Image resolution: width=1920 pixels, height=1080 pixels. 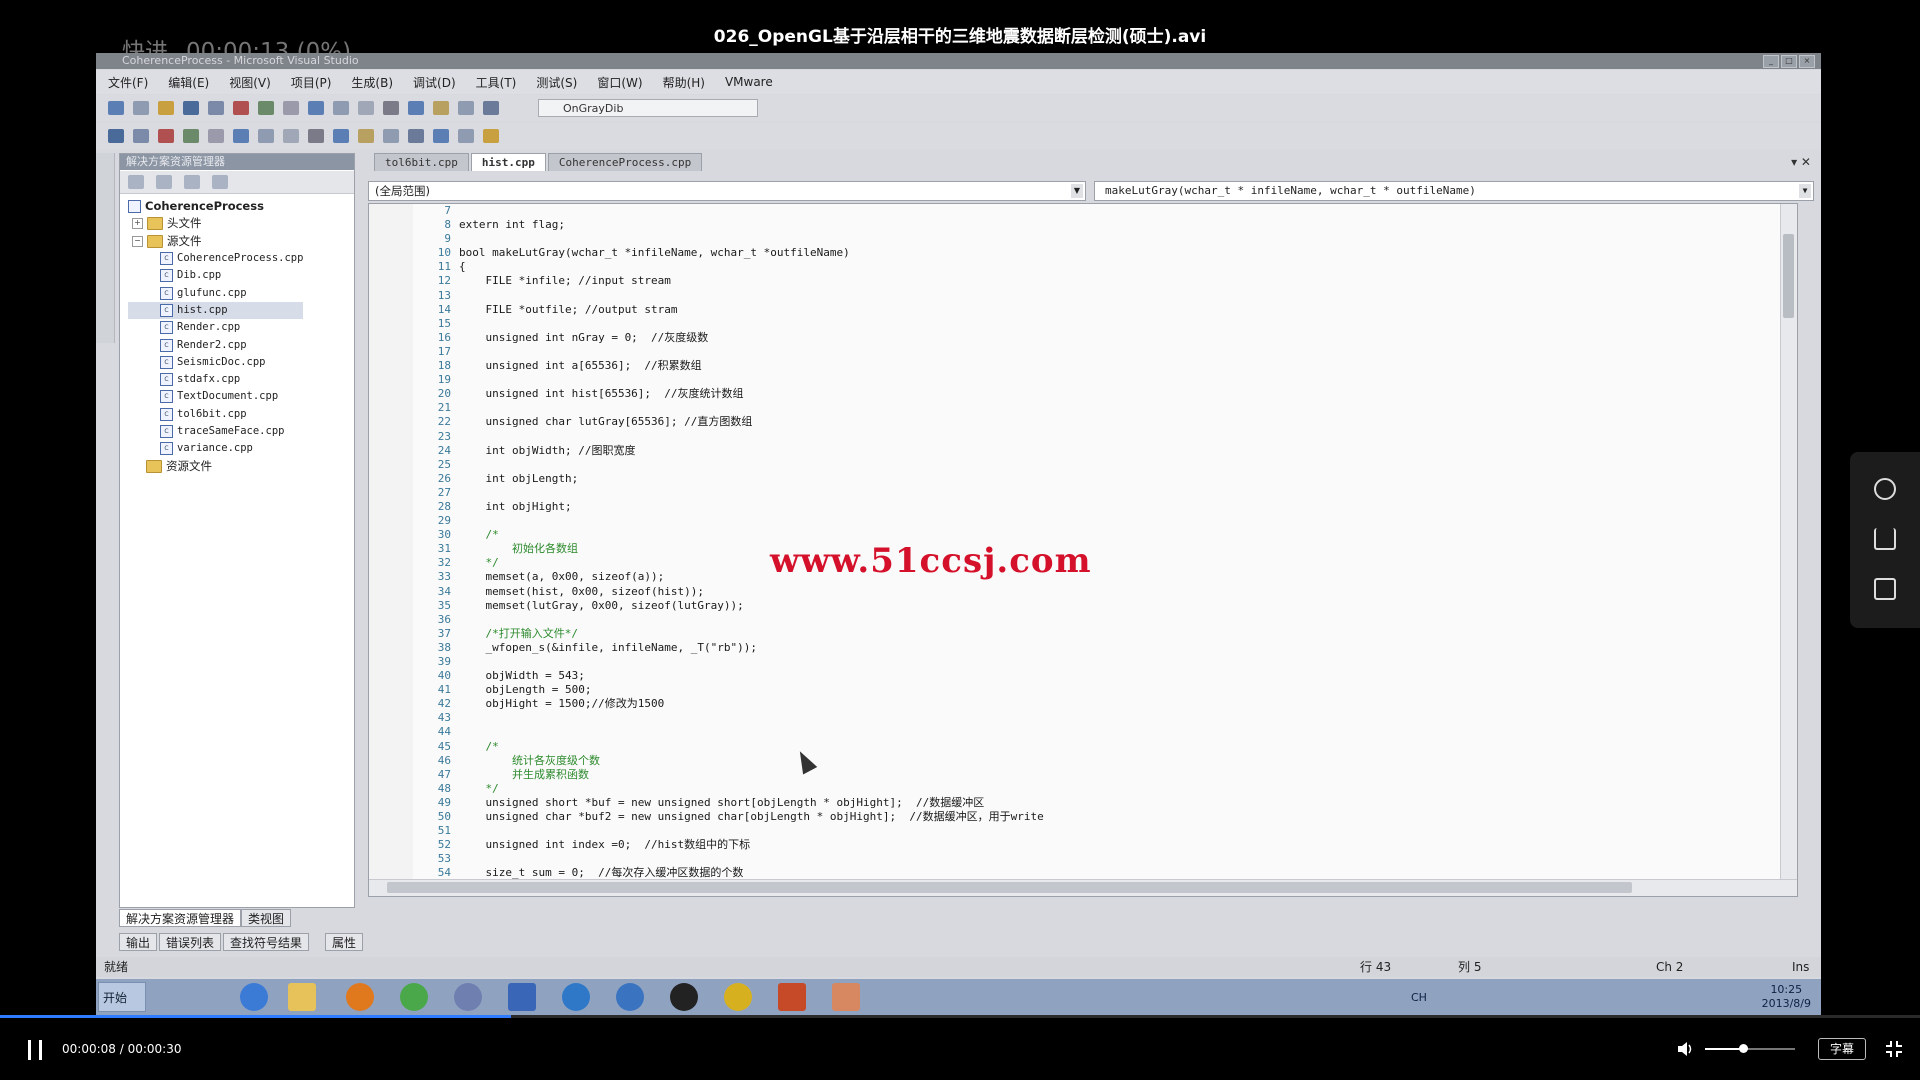 What do you see at coordinates (344, 942) in the screenshot?
I see `tab-properties: 属性` at bounding box center [344, 942].